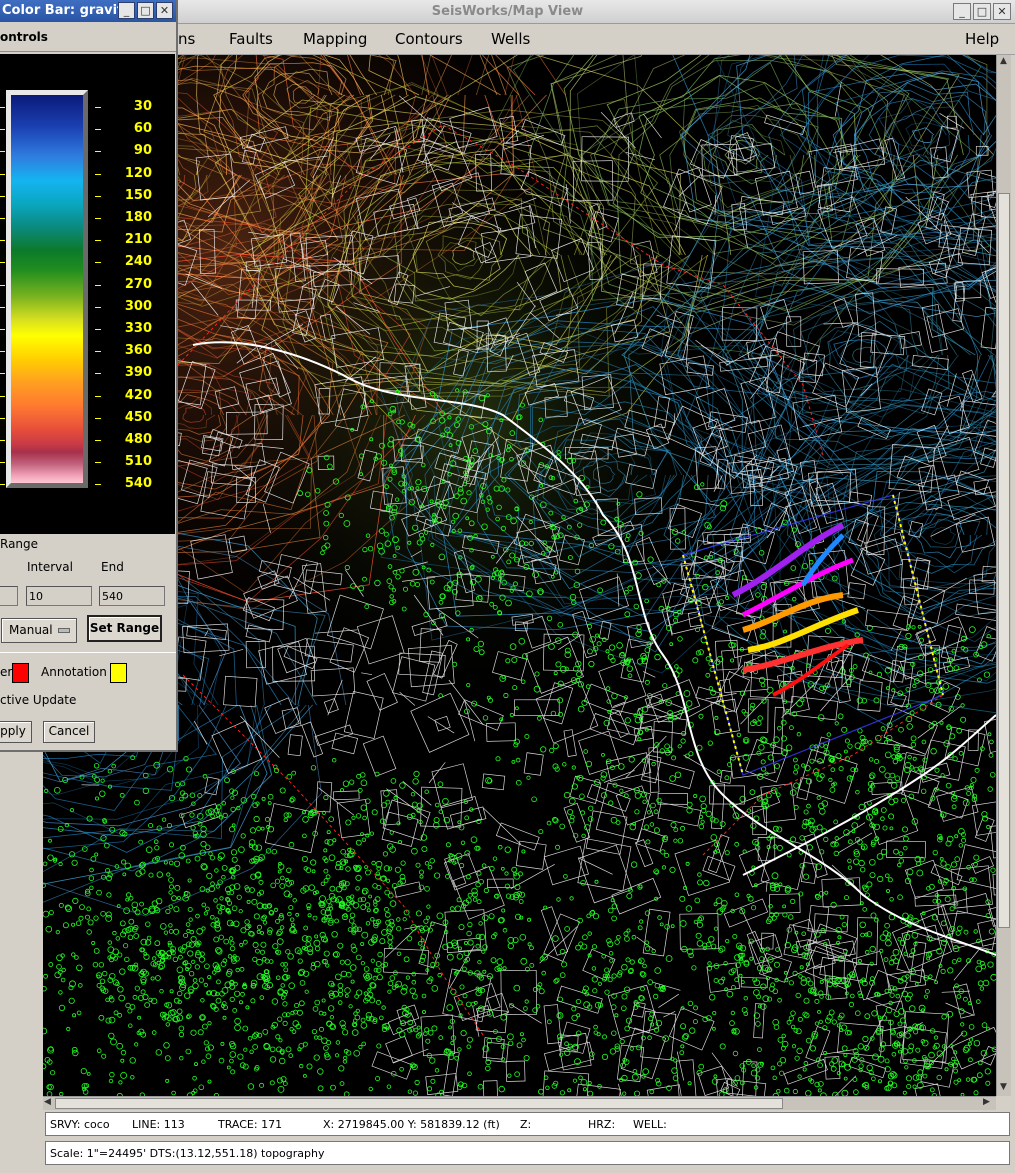  Describe the element at coordinates (50, 567) in the screenshot. I see `interval-label: Interval` at that location.